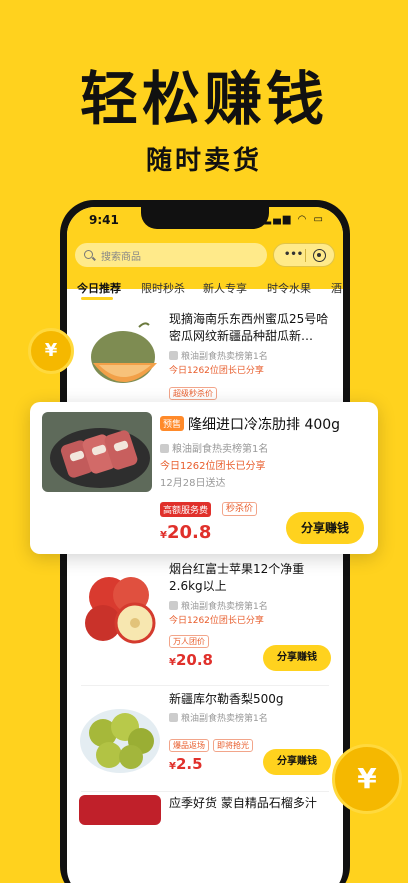 This screenshot has width=408, height=883. What do you see at coordinates (243, 803) in the screenshot?
I see `product-title: 应季好货 蒙自精品石榴多汁` at bounding box center [243, 803].